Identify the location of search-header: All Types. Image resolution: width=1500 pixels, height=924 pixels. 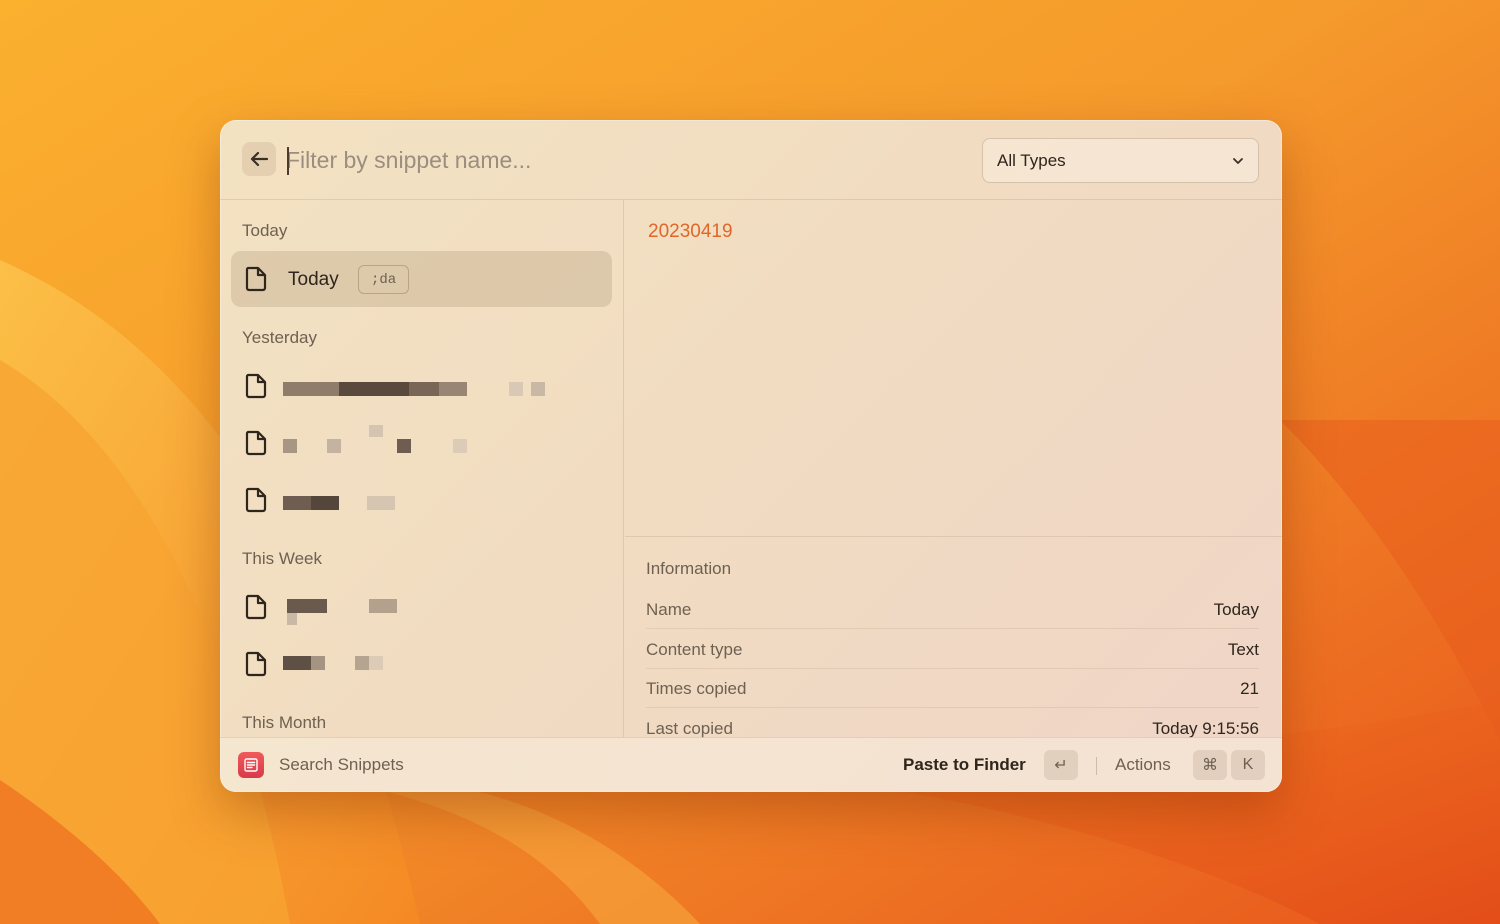
(751, 160).